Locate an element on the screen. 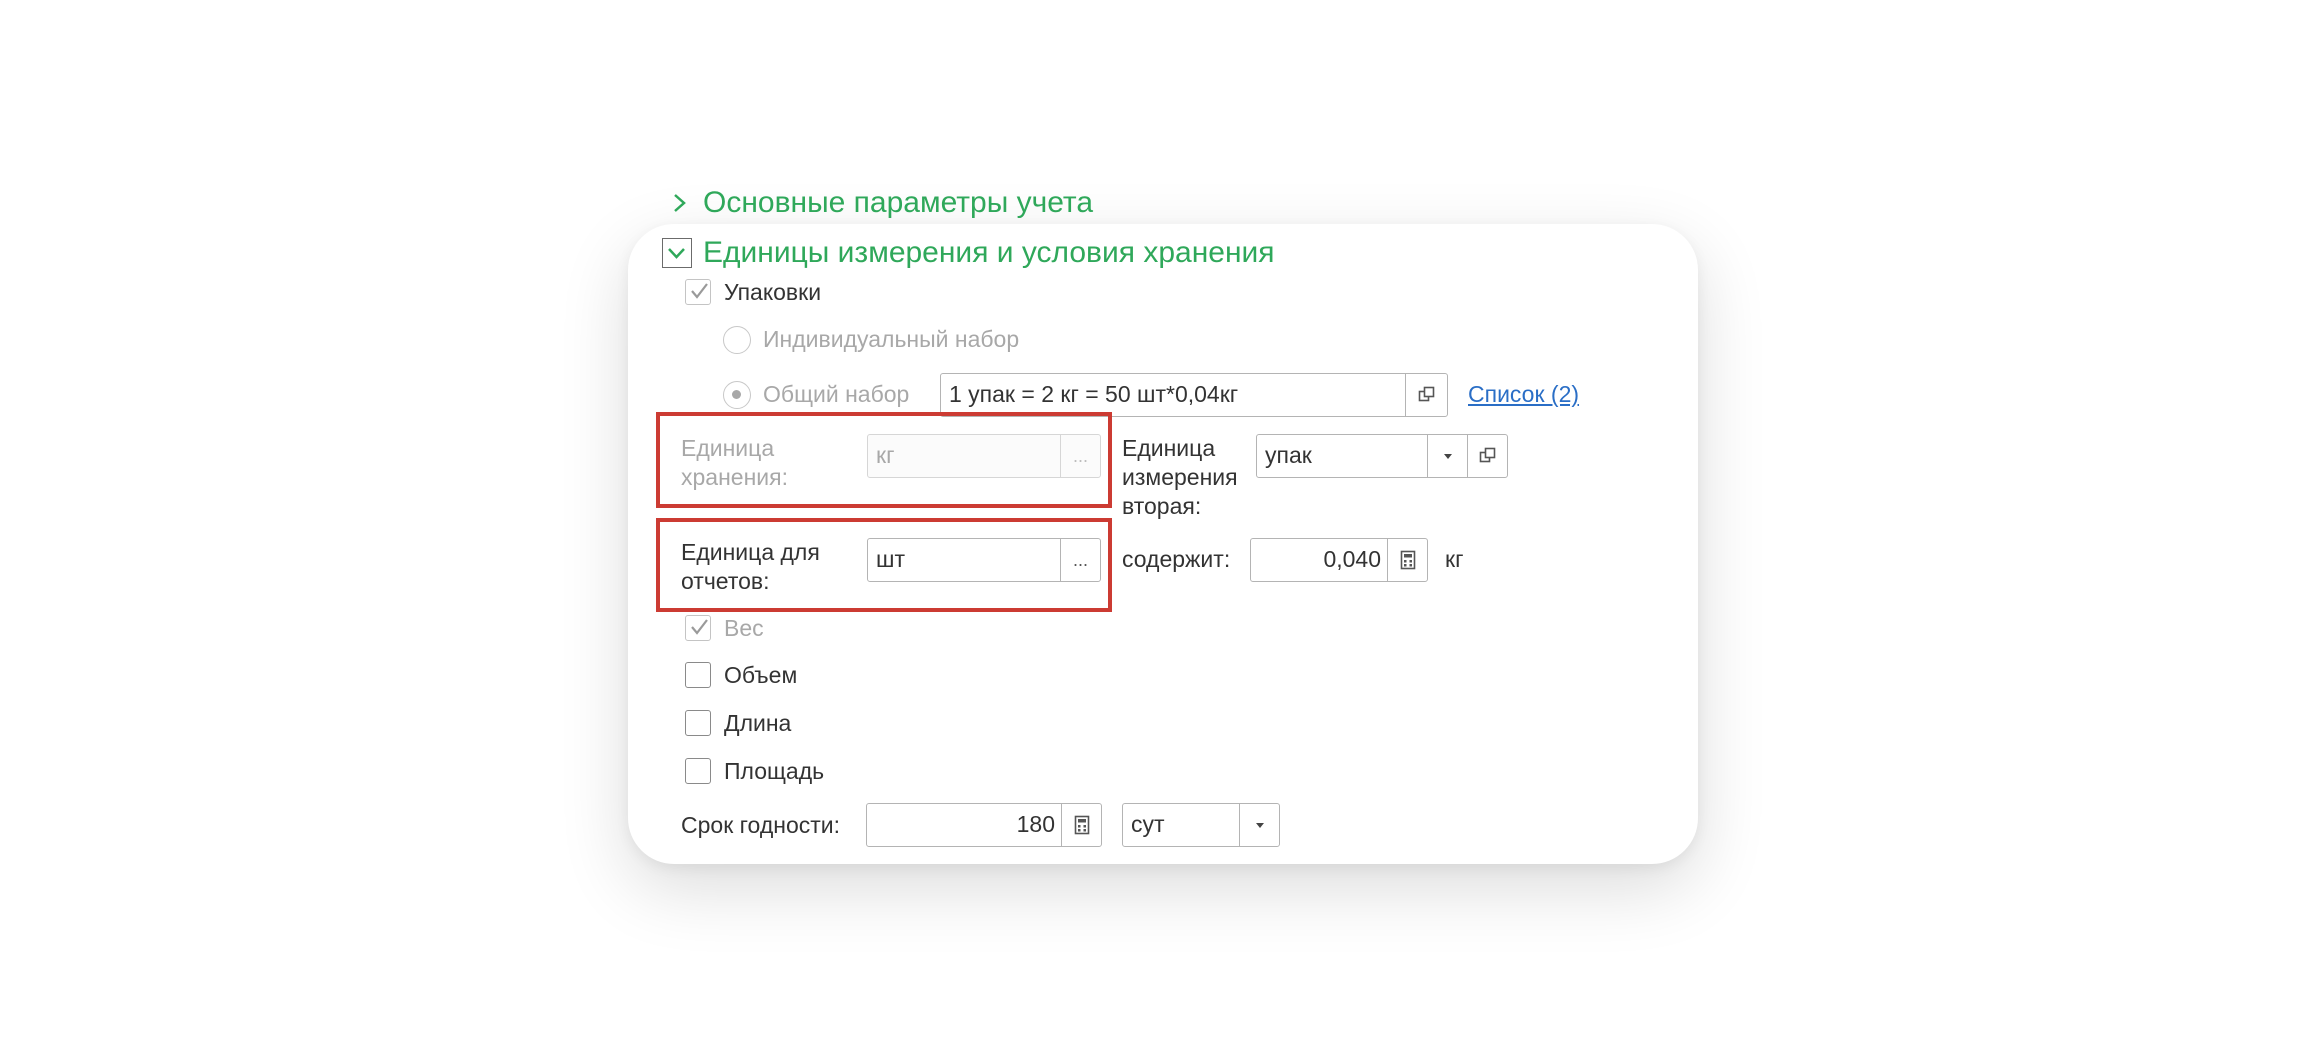 This screenshot has height=1049, width=2320. highlight-storage-unit is located at coordinates (884, 460).